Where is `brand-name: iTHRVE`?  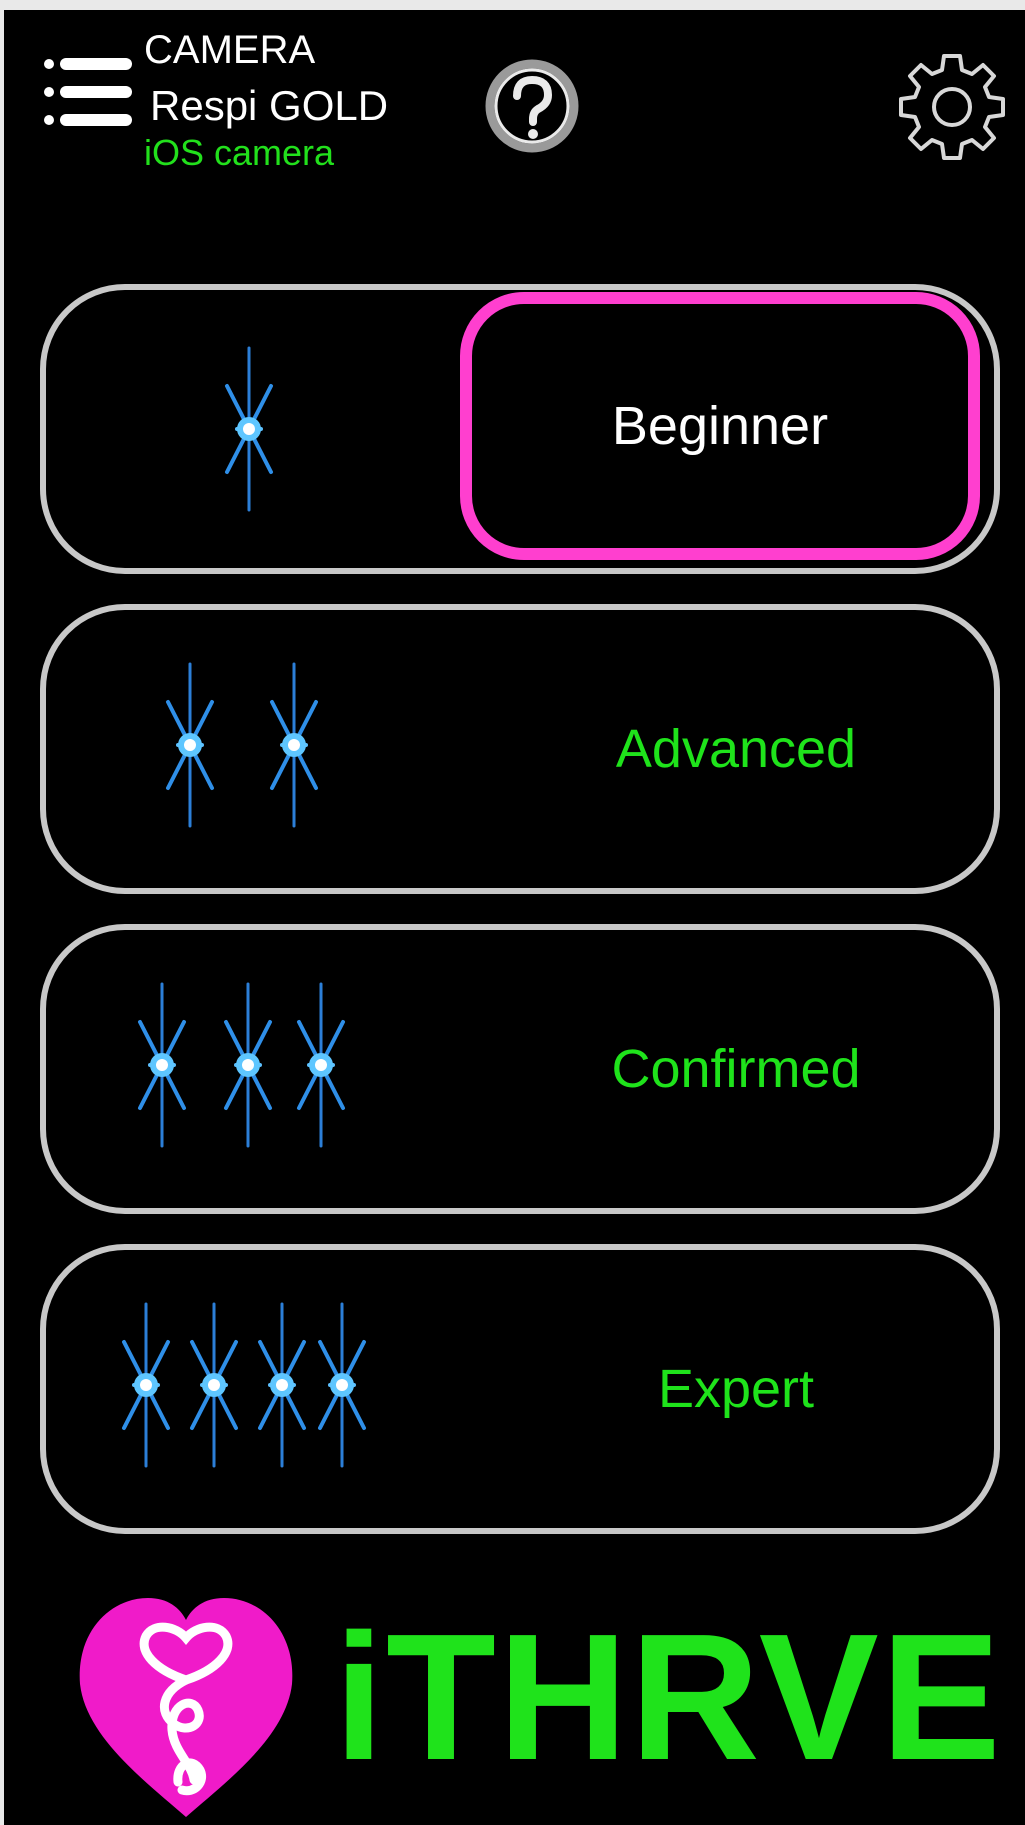 brand-name: iTHRVE is located at coordinates (668, 1697).